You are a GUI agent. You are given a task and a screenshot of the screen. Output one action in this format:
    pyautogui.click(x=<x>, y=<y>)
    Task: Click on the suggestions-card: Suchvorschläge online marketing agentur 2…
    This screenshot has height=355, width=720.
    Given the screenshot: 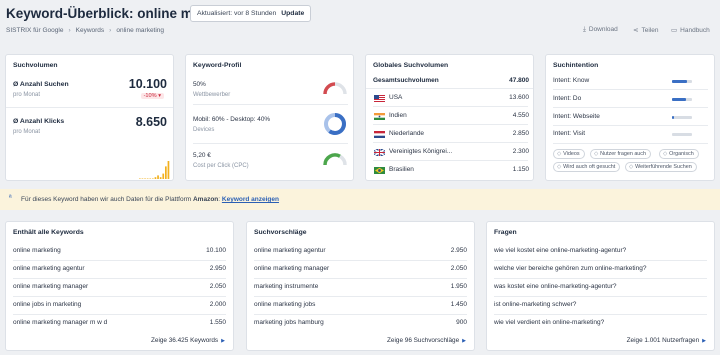 What is the action you would take?
    pyautogui.click(x=360, y=286)
    